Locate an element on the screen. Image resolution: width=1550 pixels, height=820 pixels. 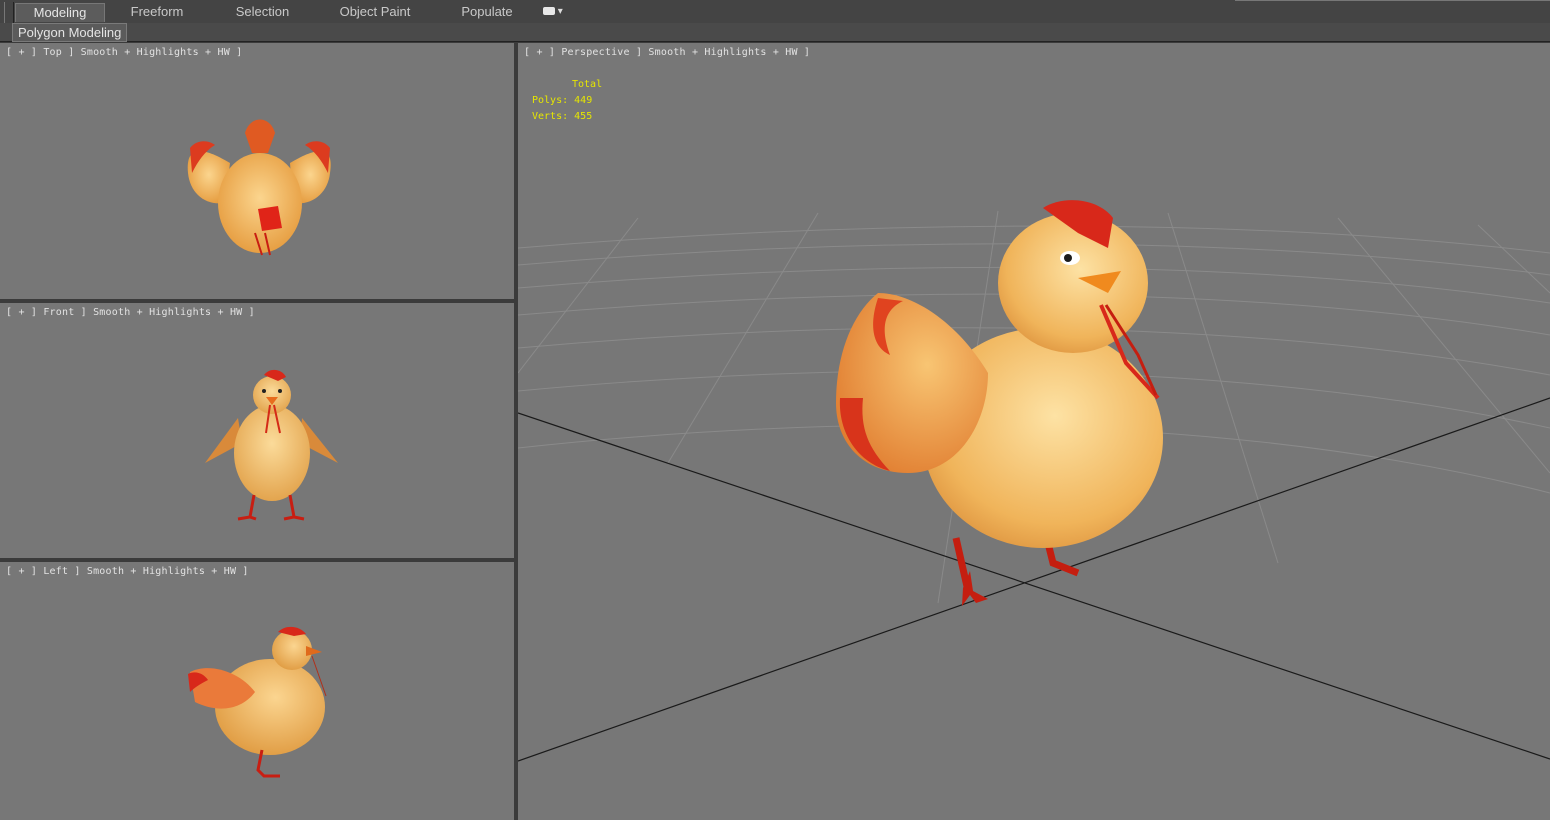
viewport-top: [ + ] Top ] Smooth + Highlights + HW ] is located at coordinates (257, 171).